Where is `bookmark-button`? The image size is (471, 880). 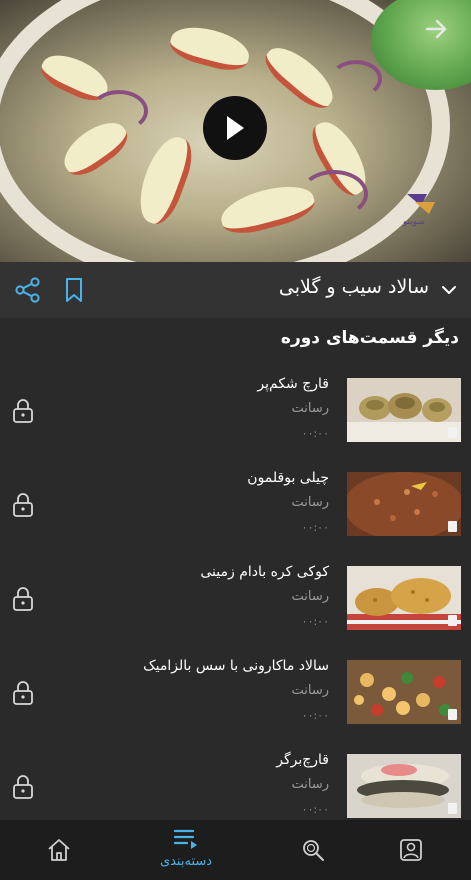 bookmark-button is located at coordinates (74, 290).